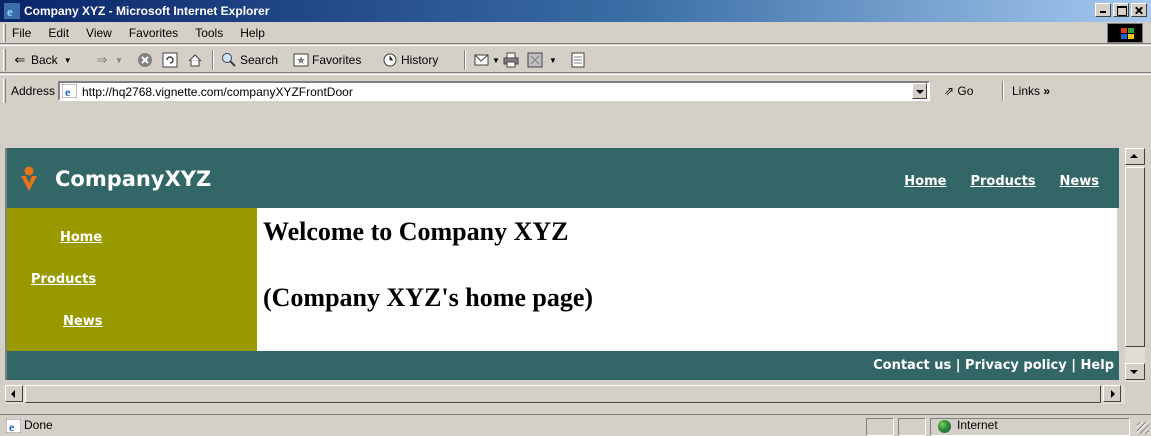 The height and width of the screenshot is (436, 1151). Describe the element at coordinates (68, 60) in the screenshot. I see `back-dropdown-icon: ▼` at that location.